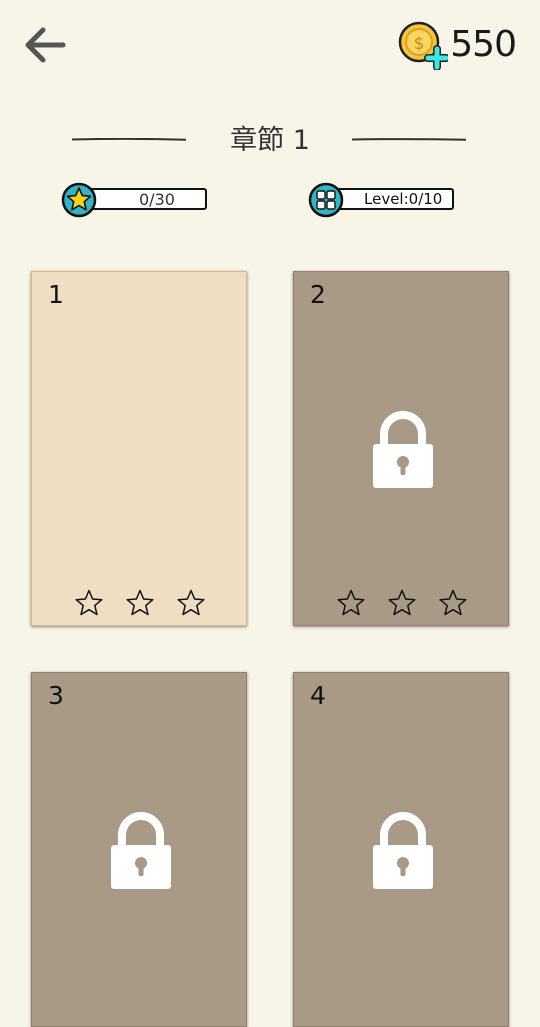 Image resolution: width=540 pixels, height=1027 pixels. I want to click on level-card-4: 4, so click(401, 849).